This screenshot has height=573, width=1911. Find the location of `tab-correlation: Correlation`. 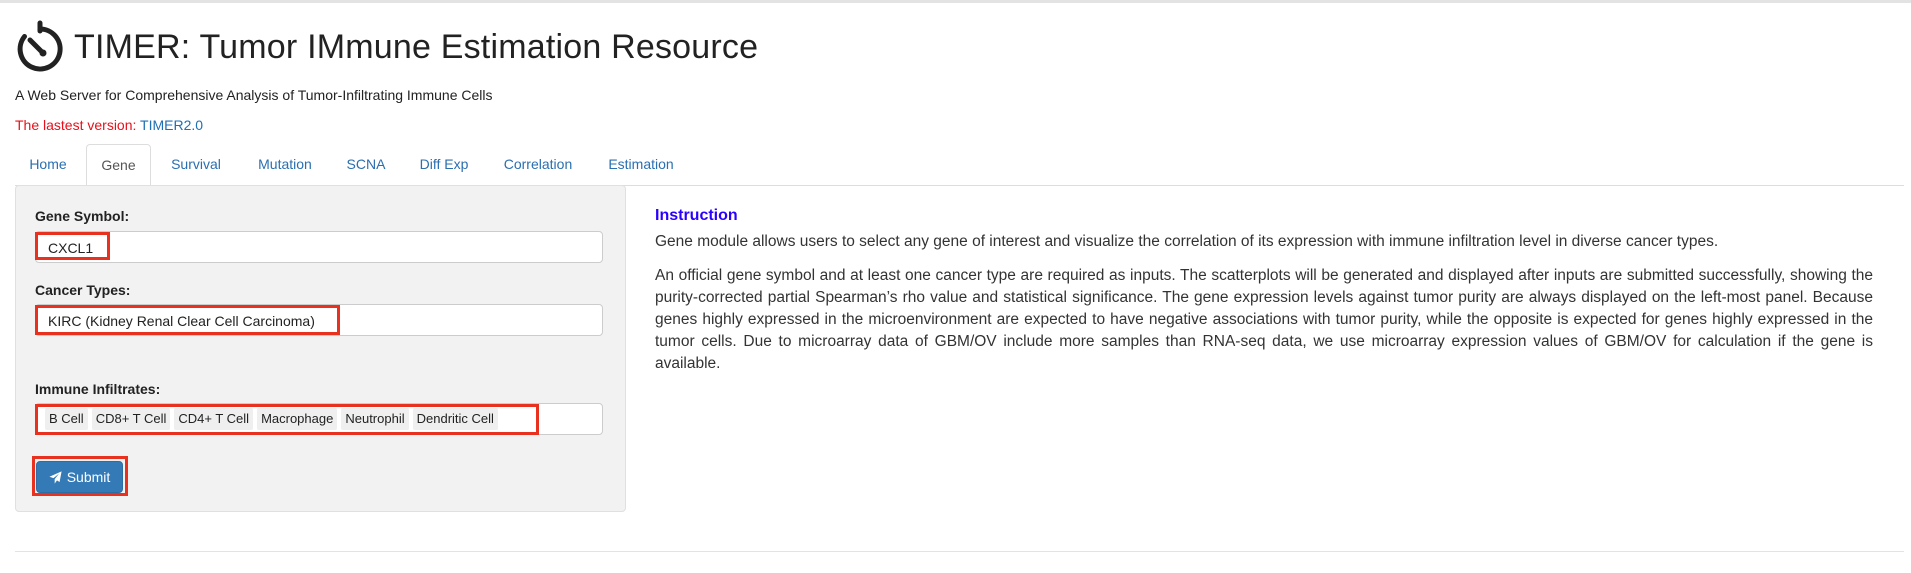

tab-correlation: Correlation is located at coordinates (538, 164).